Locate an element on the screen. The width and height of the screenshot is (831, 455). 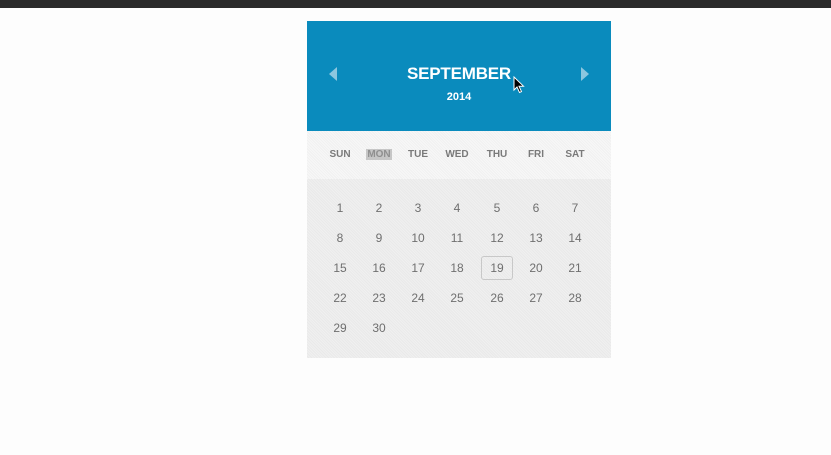
day-cell: 1 is located at coordinates (340, 208).